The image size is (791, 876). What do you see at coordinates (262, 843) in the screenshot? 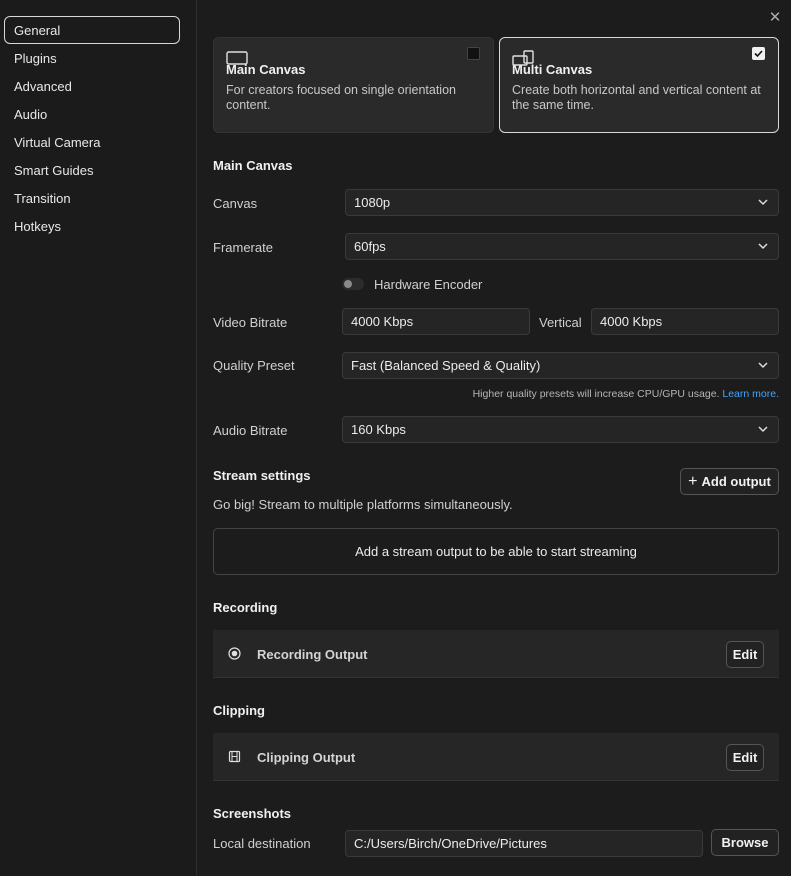
I see `local-destination-label: Local destination` at bounding box center [262, 843].